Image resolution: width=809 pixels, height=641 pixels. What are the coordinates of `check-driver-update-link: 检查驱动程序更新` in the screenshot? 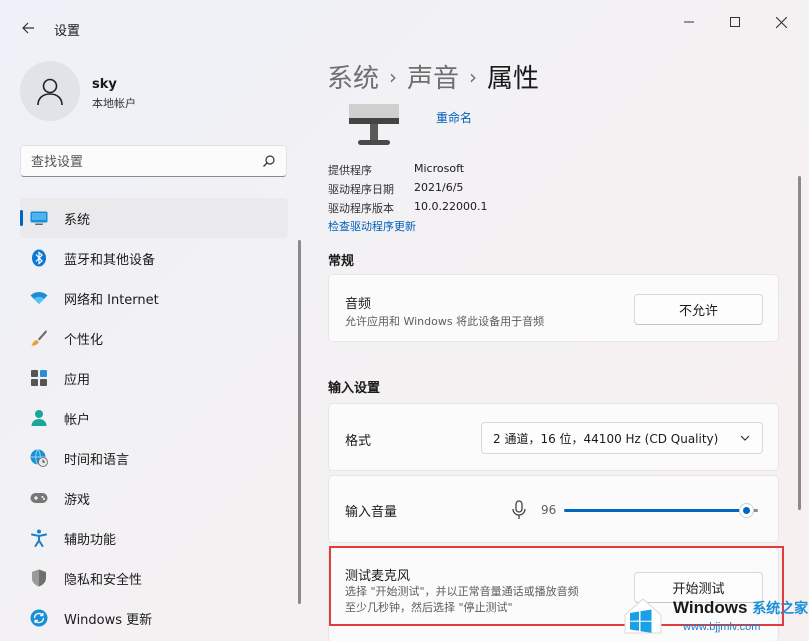 It's located at (372, 226).